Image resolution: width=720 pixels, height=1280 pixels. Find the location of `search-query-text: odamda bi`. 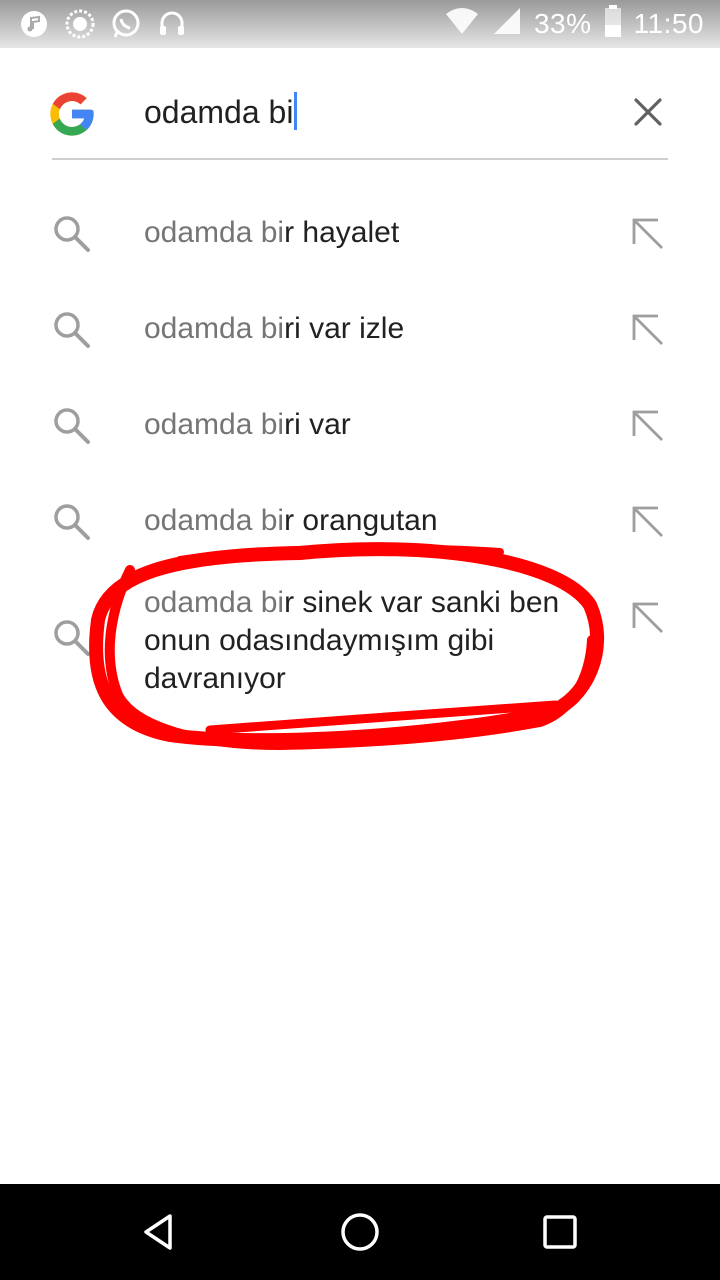

search-query-text: odamda bi is located at coordinates (219, 112).